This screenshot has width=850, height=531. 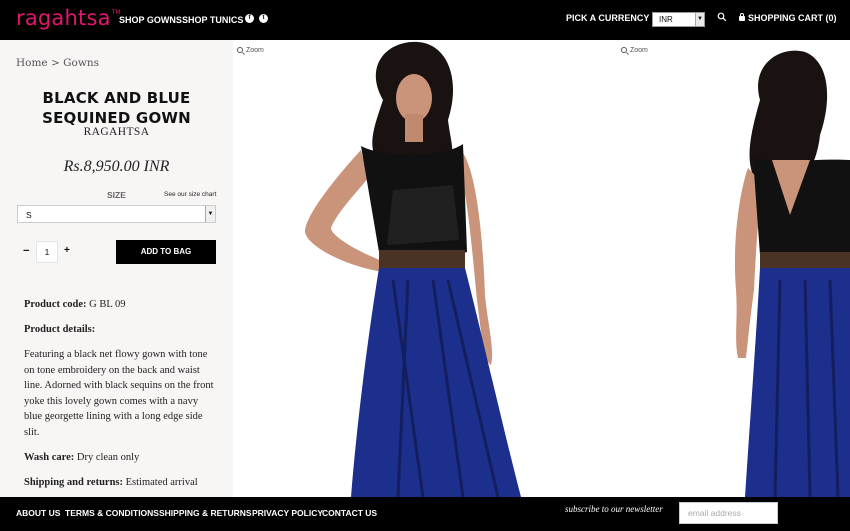 I want to click on footer-shipping: SHIPPING & RETURNS, so click(x=205, y=513).